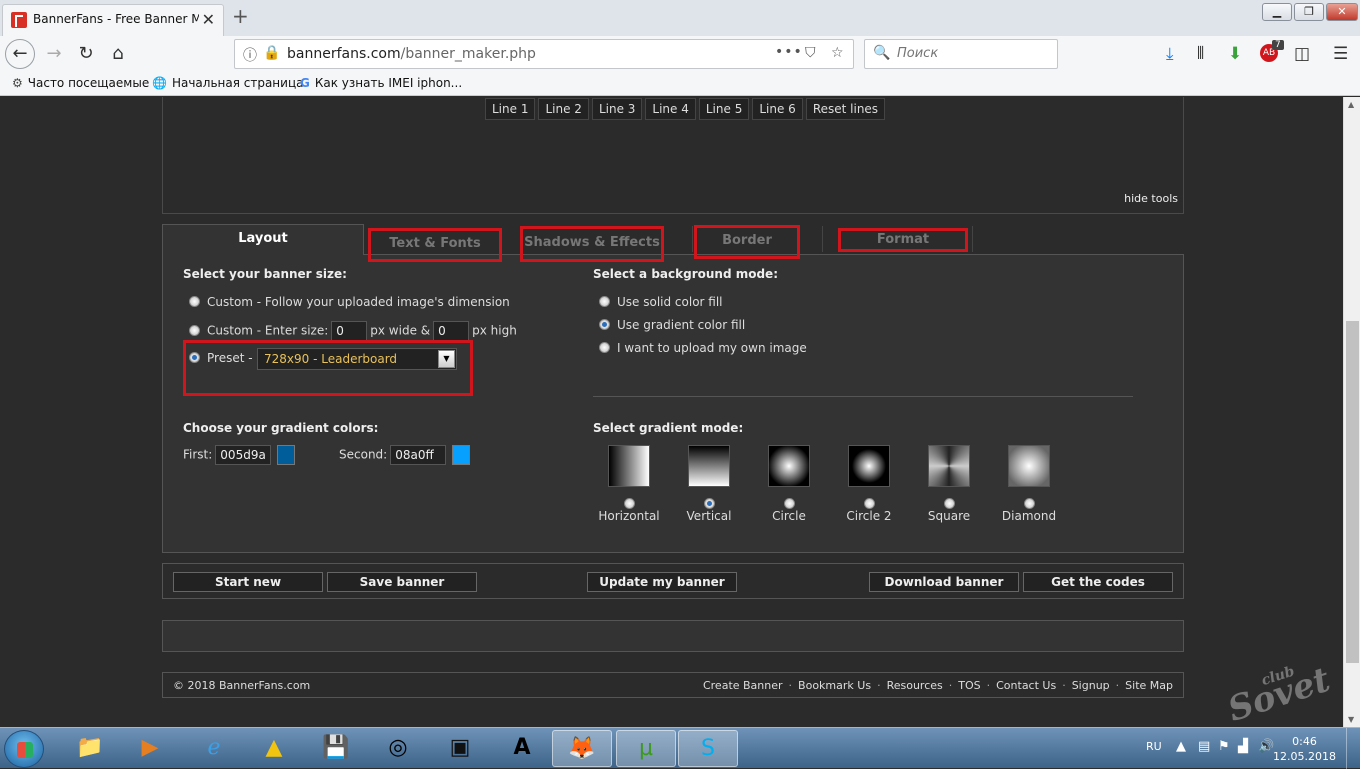 This screenshot has width=1360, height=769. I want to click on first-color-input: 005d9a, so click(243, 455).